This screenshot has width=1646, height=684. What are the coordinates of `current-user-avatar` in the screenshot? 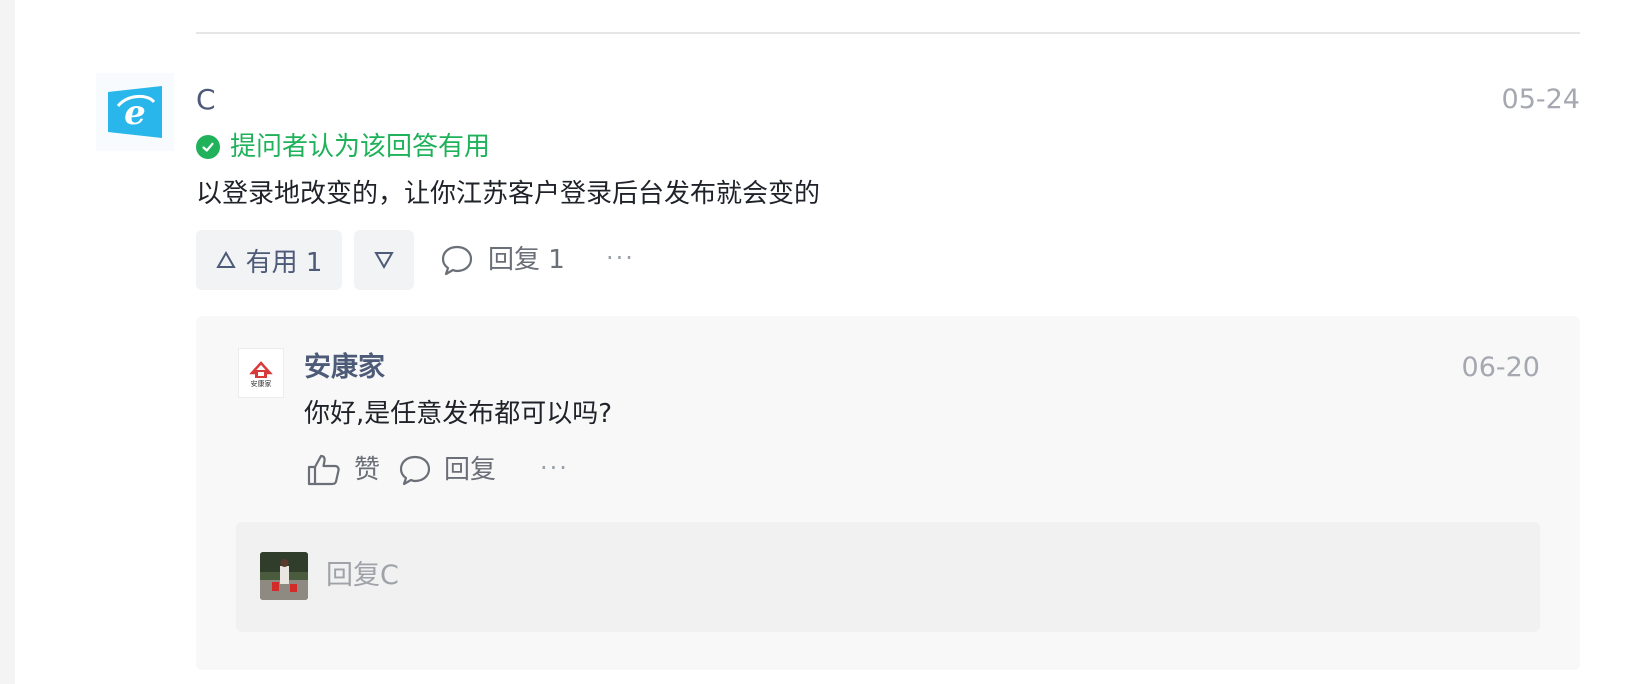 It's located at (284, 576).